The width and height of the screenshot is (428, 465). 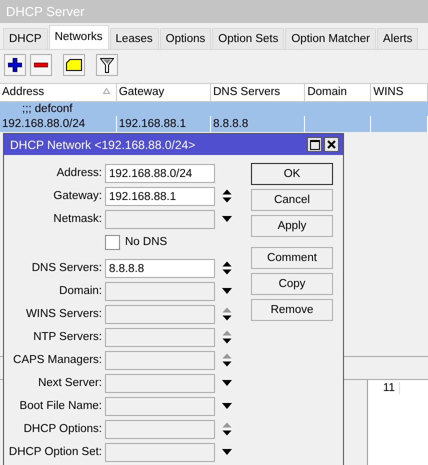 What do you see at coordinates (79, 173) in the screenshot?
I see `field-label: Address:` at bounding box center [79, 173].